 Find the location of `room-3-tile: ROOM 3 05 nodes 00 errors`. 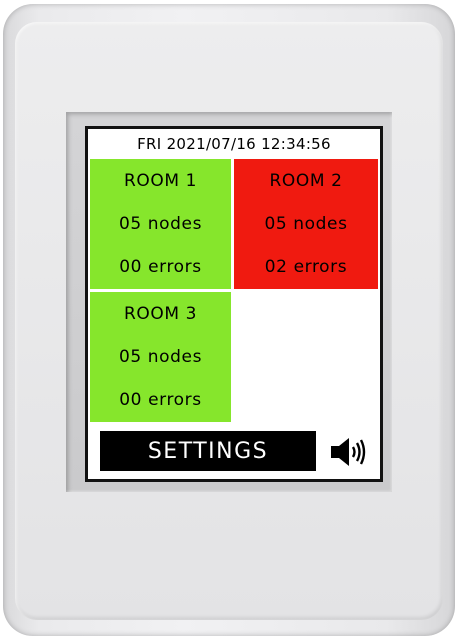

room-3-tile: ROOM 3 05 nodes 00 errors is located at coordinates (160, 357).